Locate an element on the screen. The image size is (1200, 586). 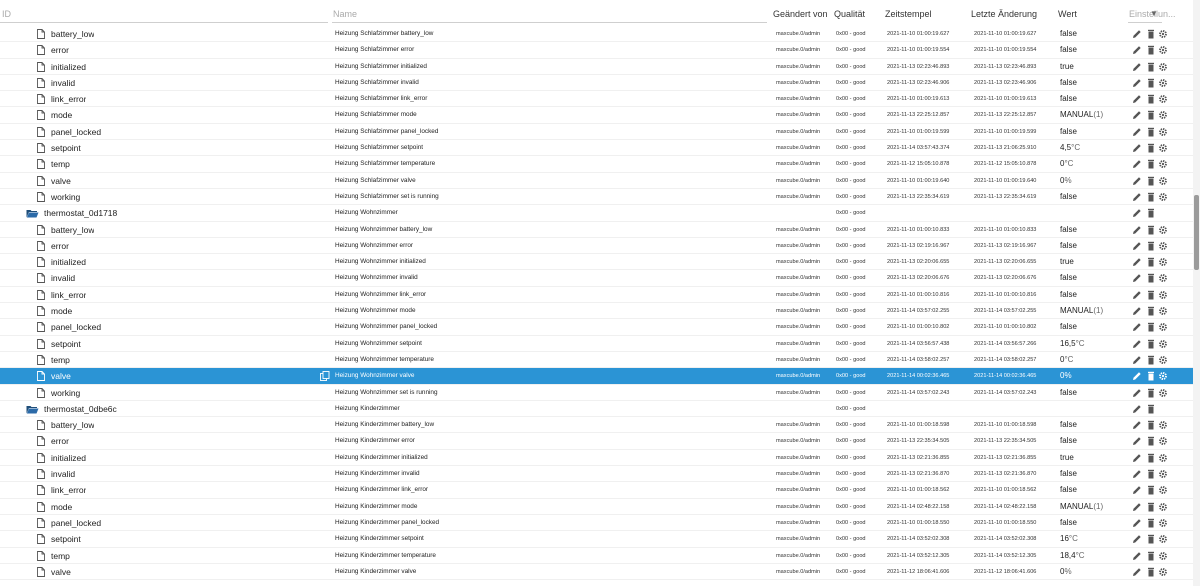
scrollbar-thumb is located at coordinates (1196, 232).